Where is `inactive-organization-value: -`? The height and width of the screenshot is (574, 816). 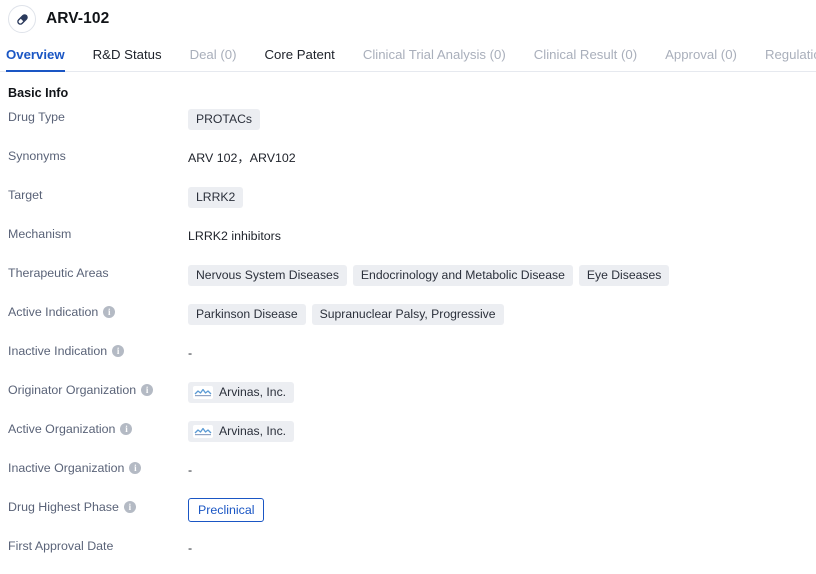
inactive-organization-value: - is located at coordinates (190, 470).